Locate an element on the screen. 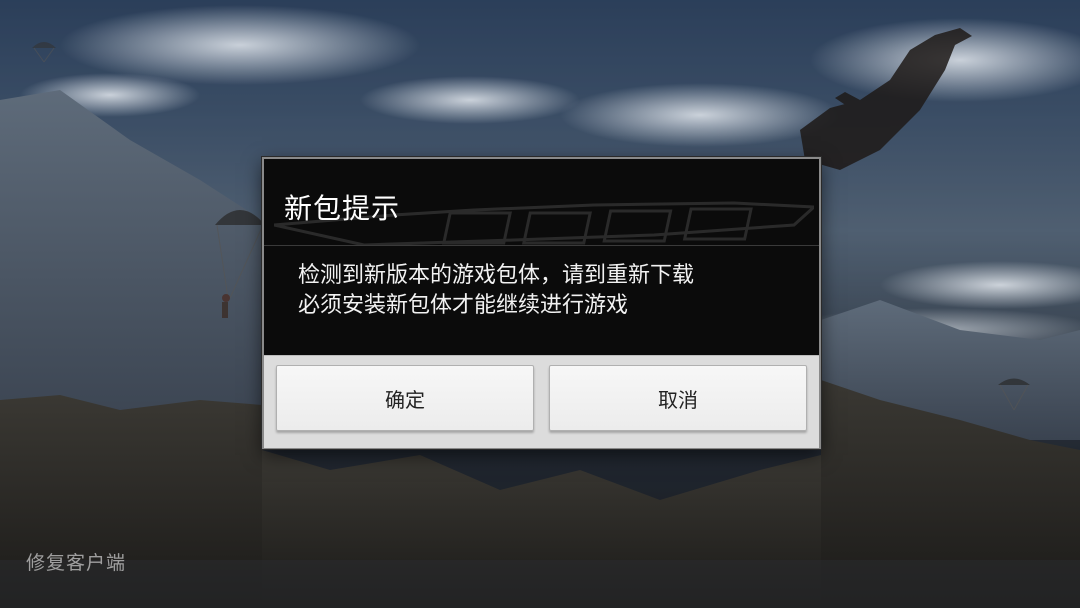  dialog-title: 新包提示 is located at coordinates (342, 208).